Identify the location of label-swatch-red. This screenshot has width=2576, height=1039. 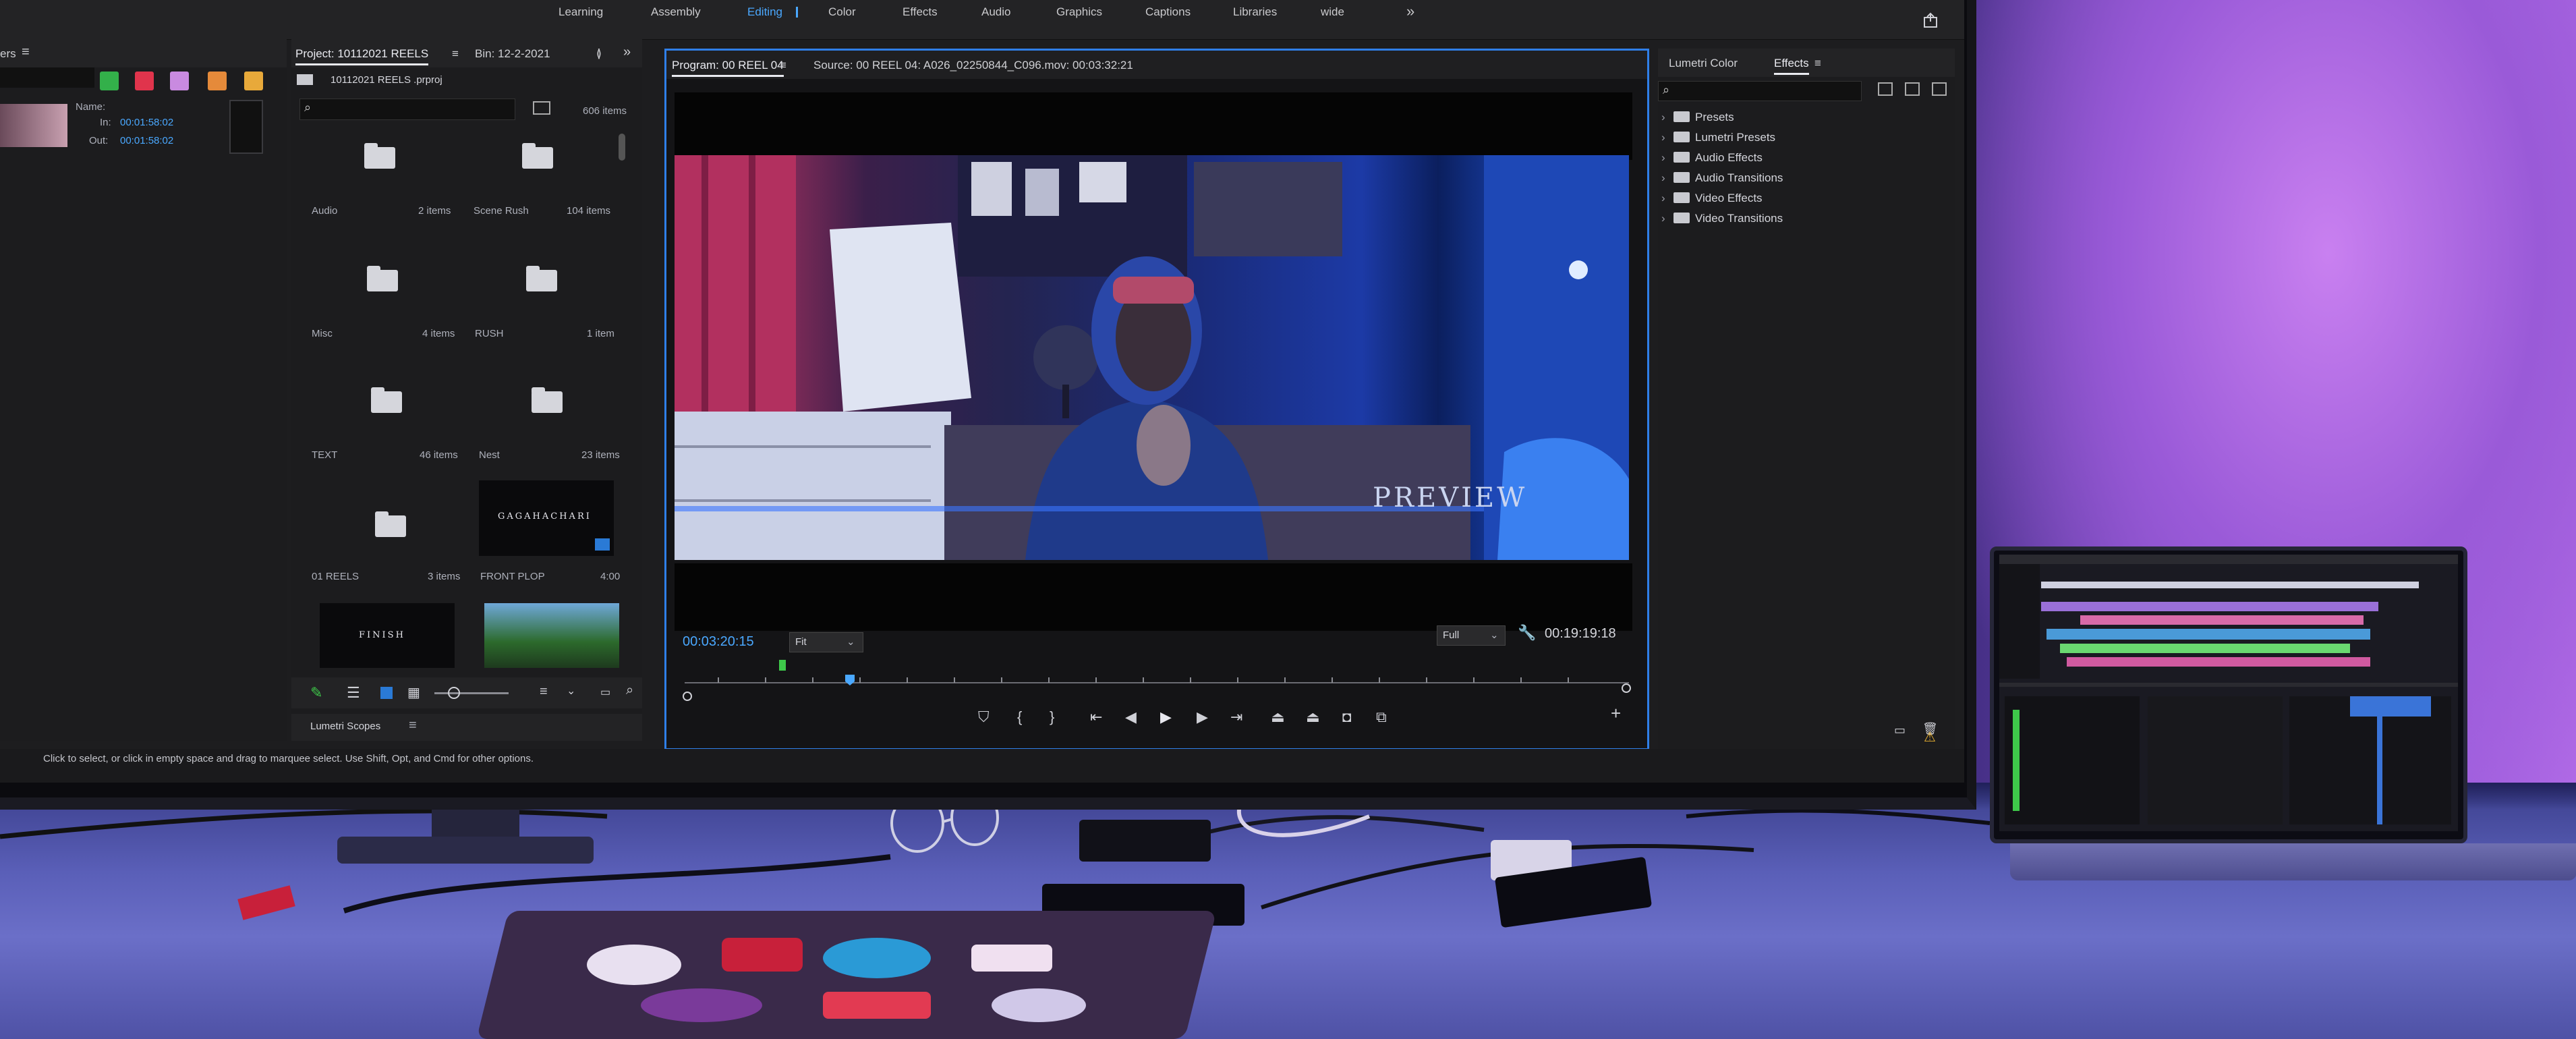
(144, 81).